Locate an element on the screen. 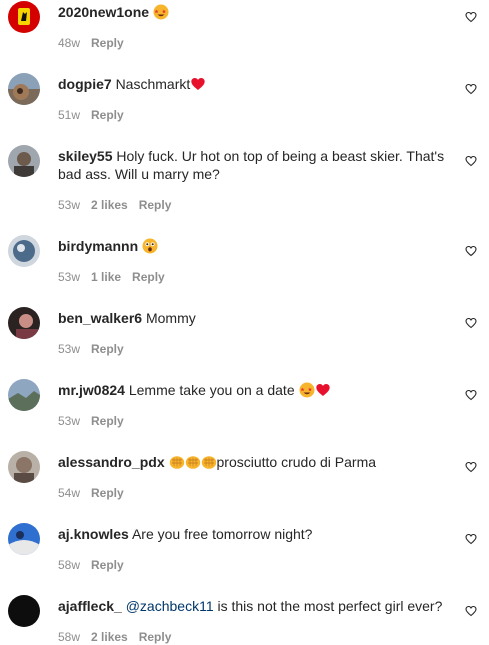 Image resolution: width=489 pixels, height=645 pixels. comment-username: skiley55 is located at coordinates (85, 156).